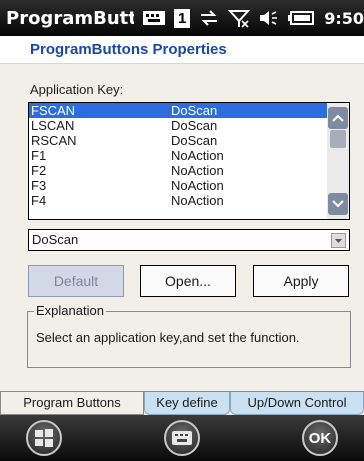 The width and height of the screenshot is (364, 461). I want to click on keyboard-button, so click(182, 438).